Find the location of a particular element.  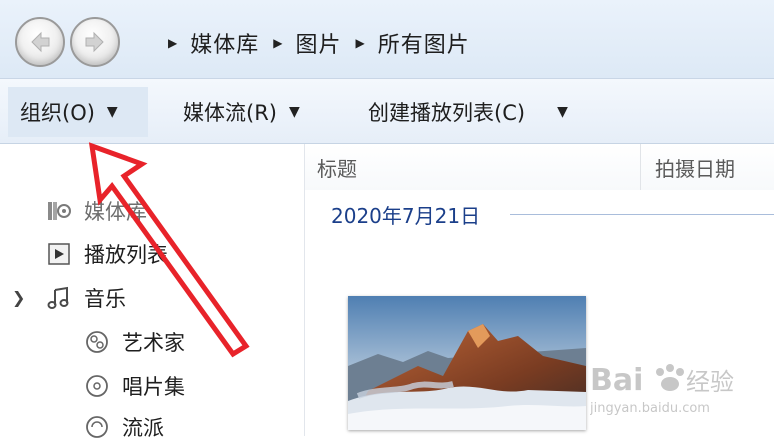

stream-button: 媒体流(R) ▼ is located at coordinates (241, 112).